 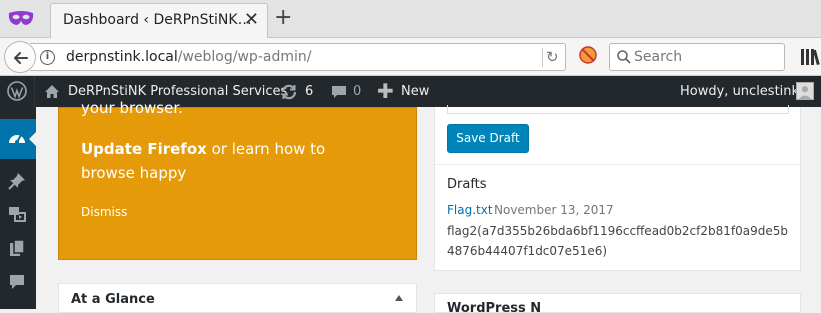 I want to click on collapse-toggle-icon, so click(x=399, y=298).